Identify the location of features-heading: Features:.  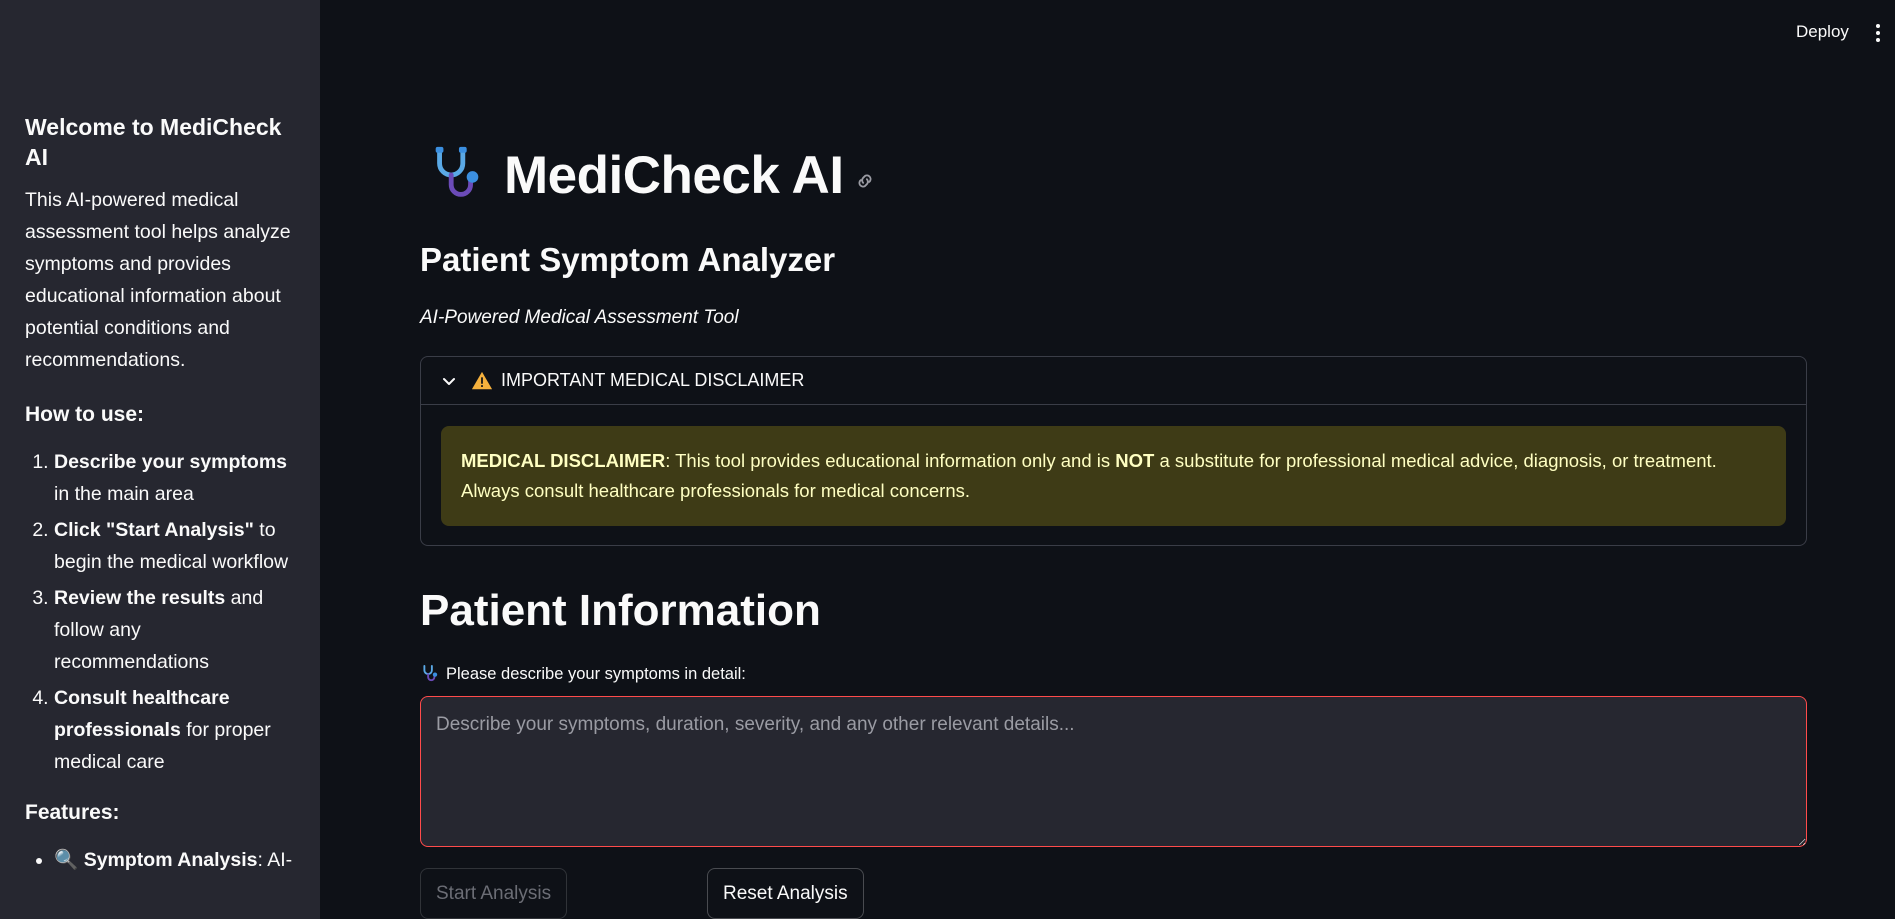
(72, 812).